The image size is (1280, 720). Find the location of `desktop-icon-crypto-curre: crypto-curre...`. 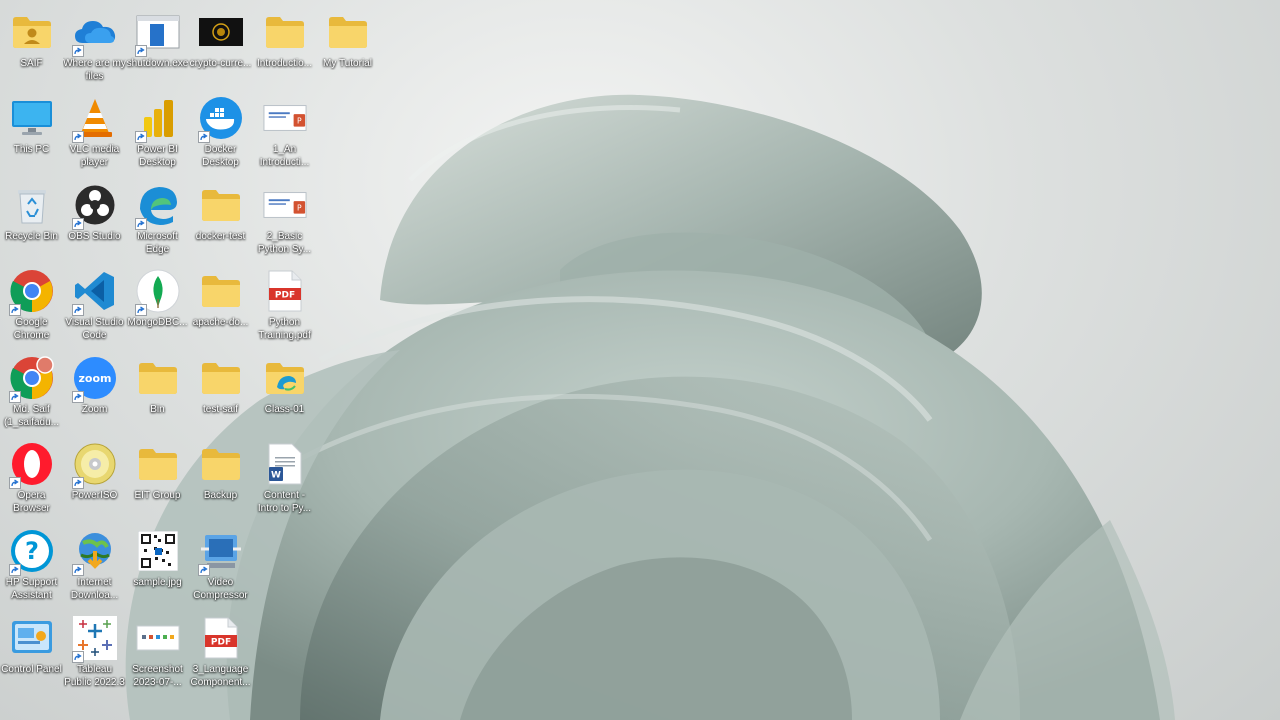

desktop-icon-crypto-curre: crypto-curre... is located at coordinates (220, 49).